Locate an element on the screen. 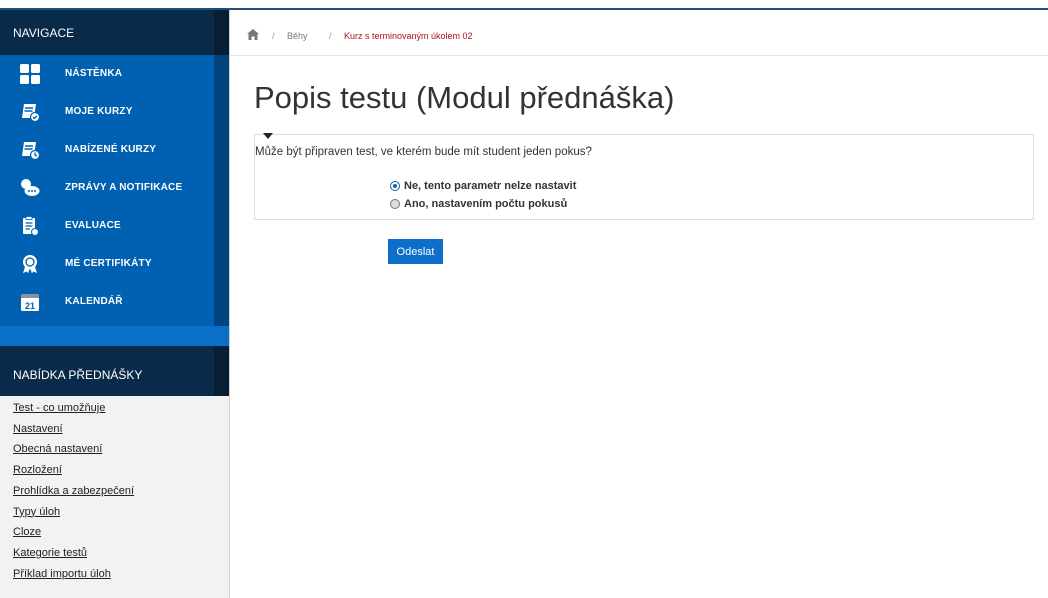 The width and height of the screenshot is (1048, 598). nav-item-evaluation: EVALUACE is located at coordinates (114, 226).